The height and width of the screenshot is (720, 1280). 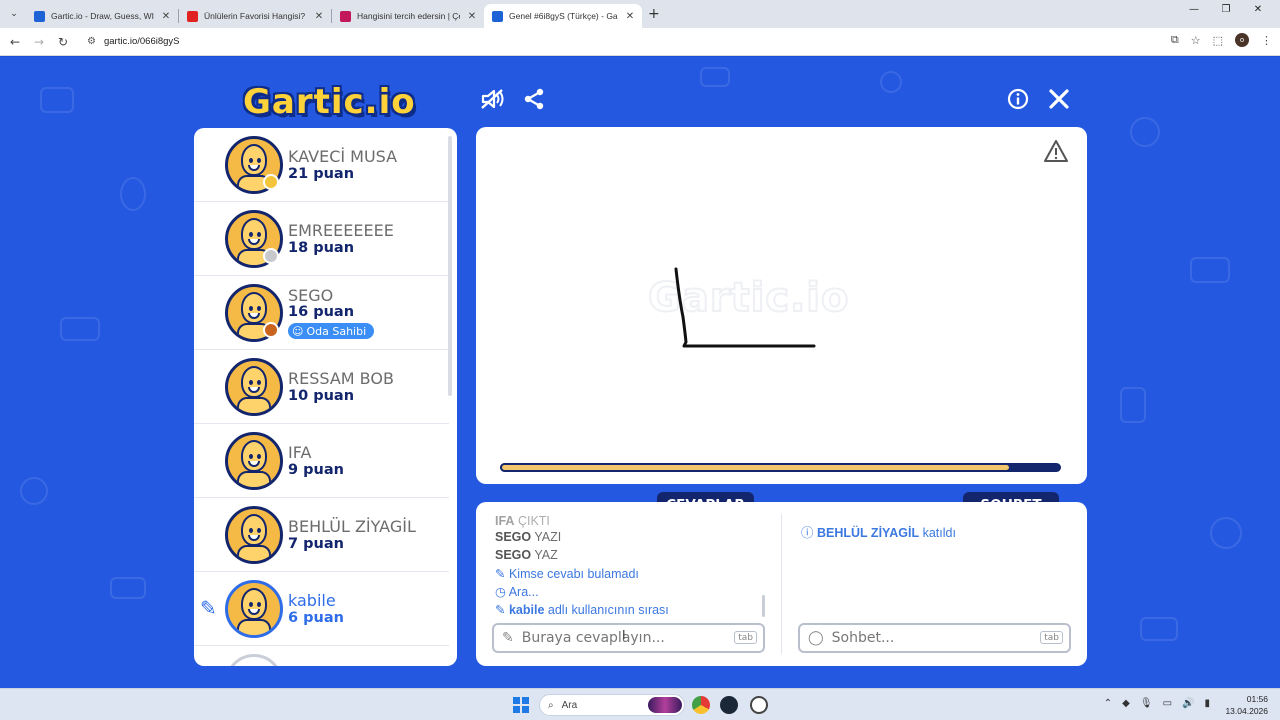 What do you see at coordinates (336, 331) in the screenshot?
I see `room-owner-label: Oda Sahibi` at bounding box center [336, 331].